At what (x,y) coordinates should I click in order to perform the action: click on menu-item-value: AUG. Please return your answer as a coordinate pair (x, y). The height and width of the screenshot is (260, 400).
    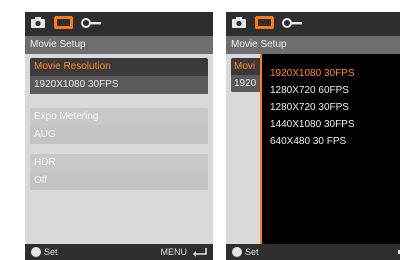
    Looking at the image, I should click on (119, 135).